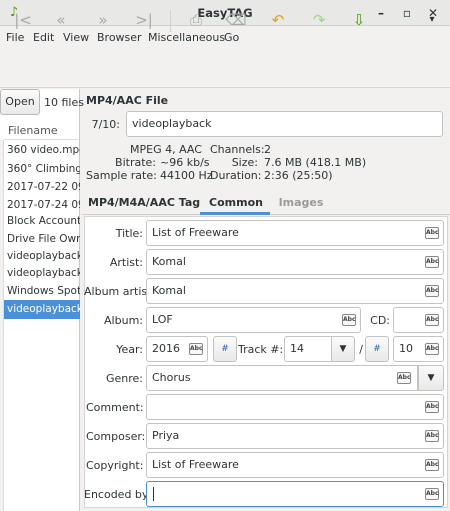 The width and height of the screenshot is (450, 511). I want to click on menu-miscellaneous: Miscellaneous, so click(186, 37).